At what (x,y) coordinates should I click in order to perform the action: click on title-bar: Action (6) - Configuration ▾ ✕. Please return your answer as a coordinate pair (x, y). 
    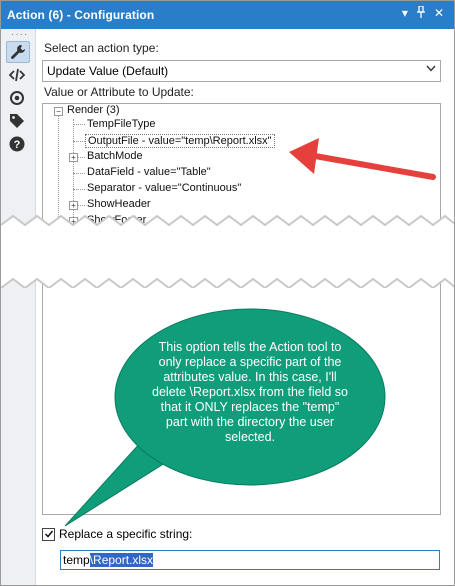
    Looking at the image, I should click on (227, 15).